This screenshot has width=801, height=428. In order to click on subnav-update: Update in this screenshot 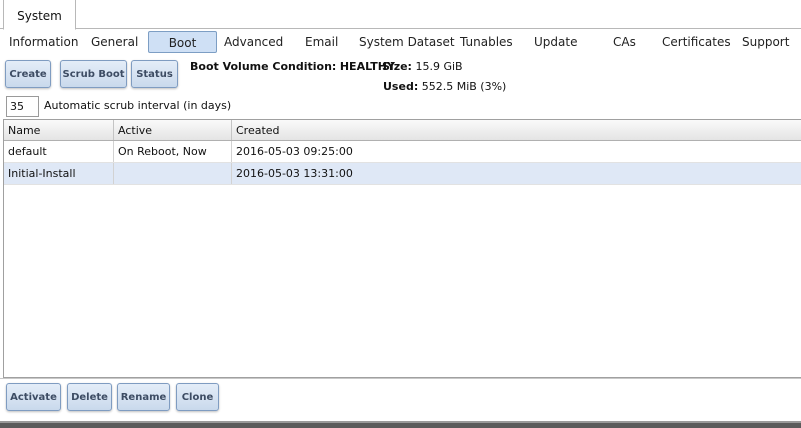, I will do `click(555, 42)`.